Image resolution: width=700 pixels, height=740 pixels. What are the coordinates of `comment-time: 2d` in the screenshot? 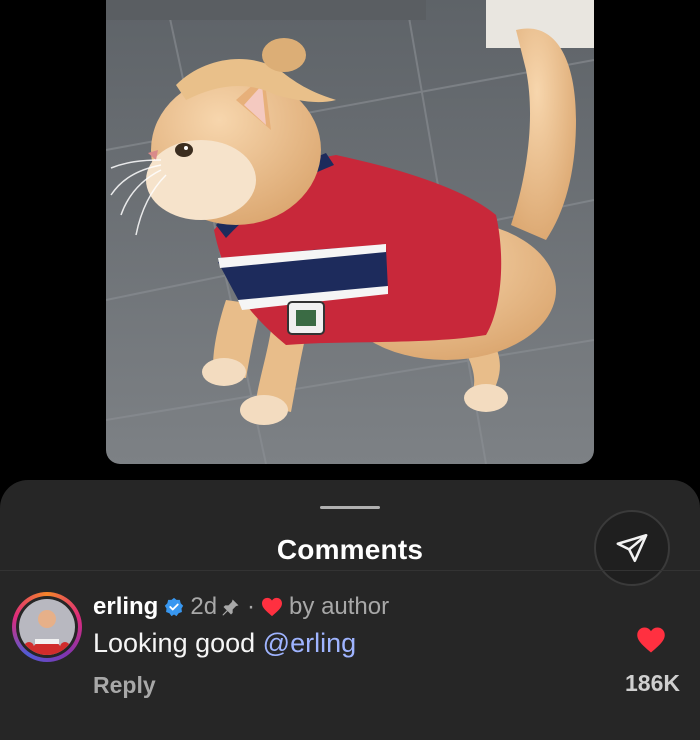 It's located at (204, 606).